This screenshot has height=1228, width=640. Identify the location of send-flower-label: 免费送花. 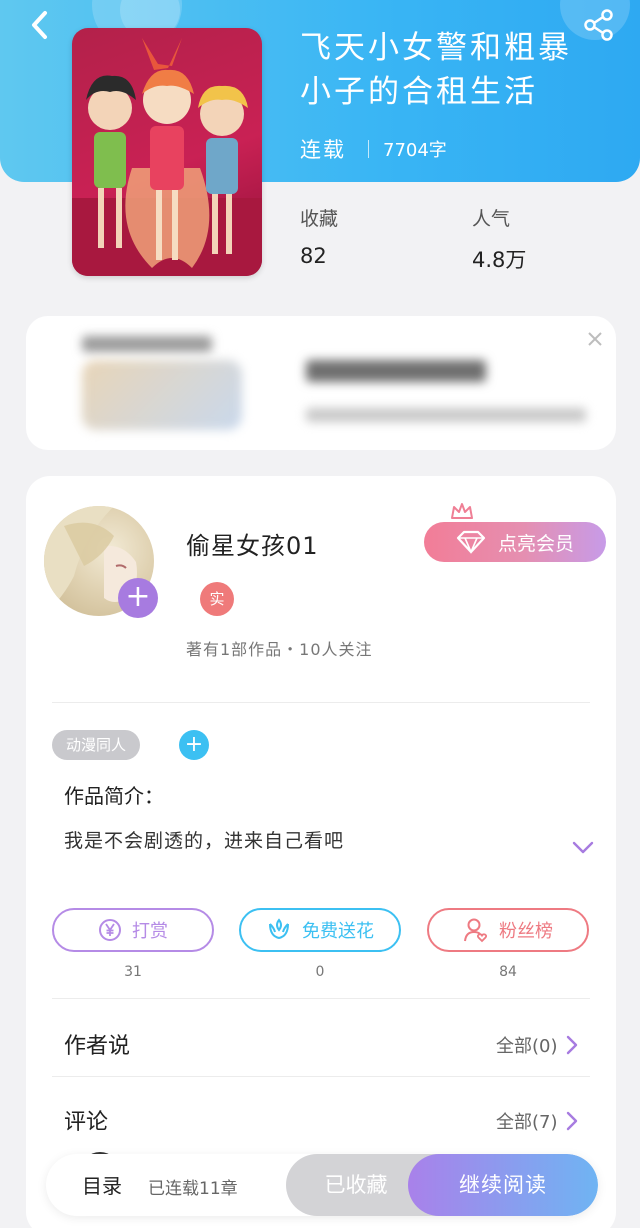
(338, 931).